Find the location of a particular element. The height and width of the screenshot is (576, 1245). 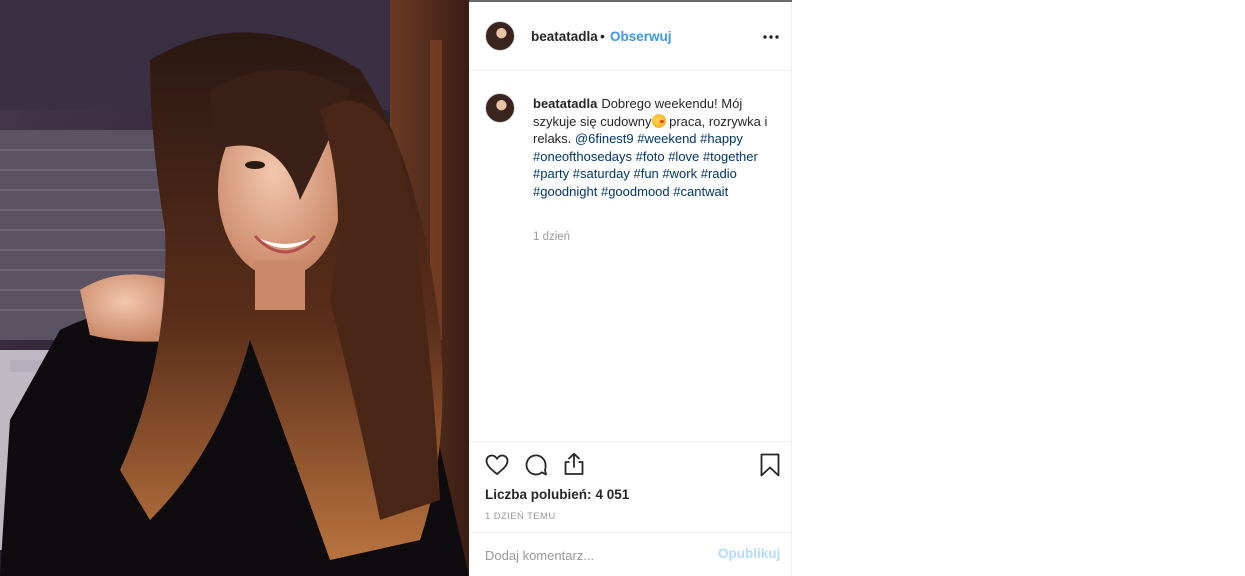

hashtag-link: #fun is located at coordinates (645, 173).